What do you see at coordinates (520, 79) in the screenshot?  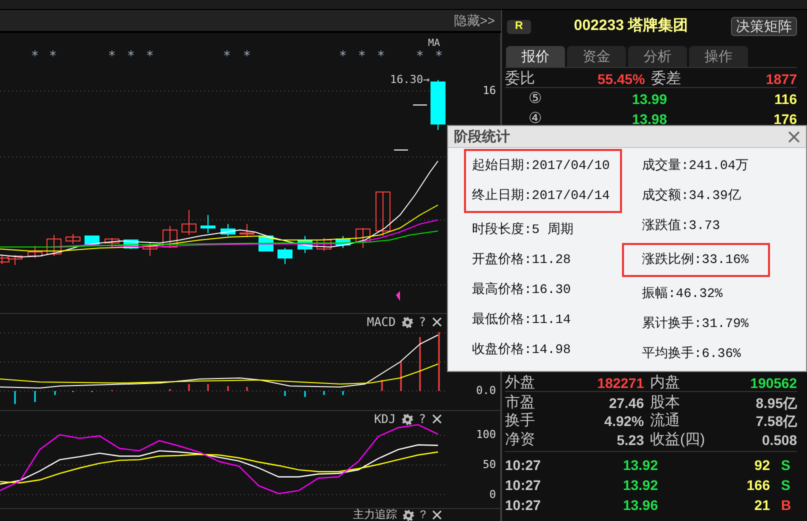 I see `stat-label: 委比` at bounding box center [520, 79].